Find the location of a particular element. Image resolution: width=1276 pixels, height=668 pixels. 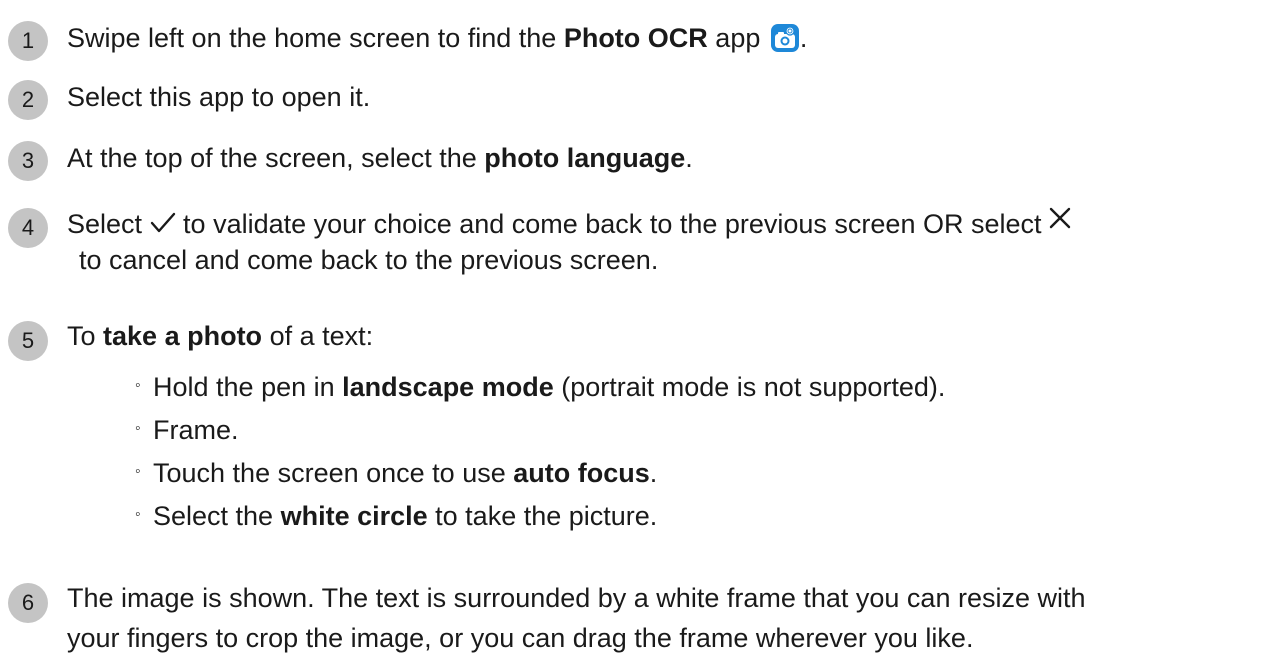

step-text: To take a photo of a text: is located at coordinates (220, 336).